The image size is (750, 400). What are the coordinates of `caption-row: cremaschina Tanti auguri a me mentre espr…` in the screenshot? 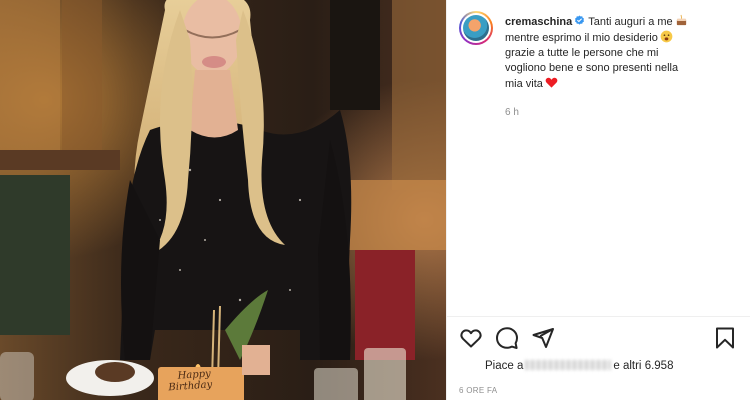 It's located at (603, 51).